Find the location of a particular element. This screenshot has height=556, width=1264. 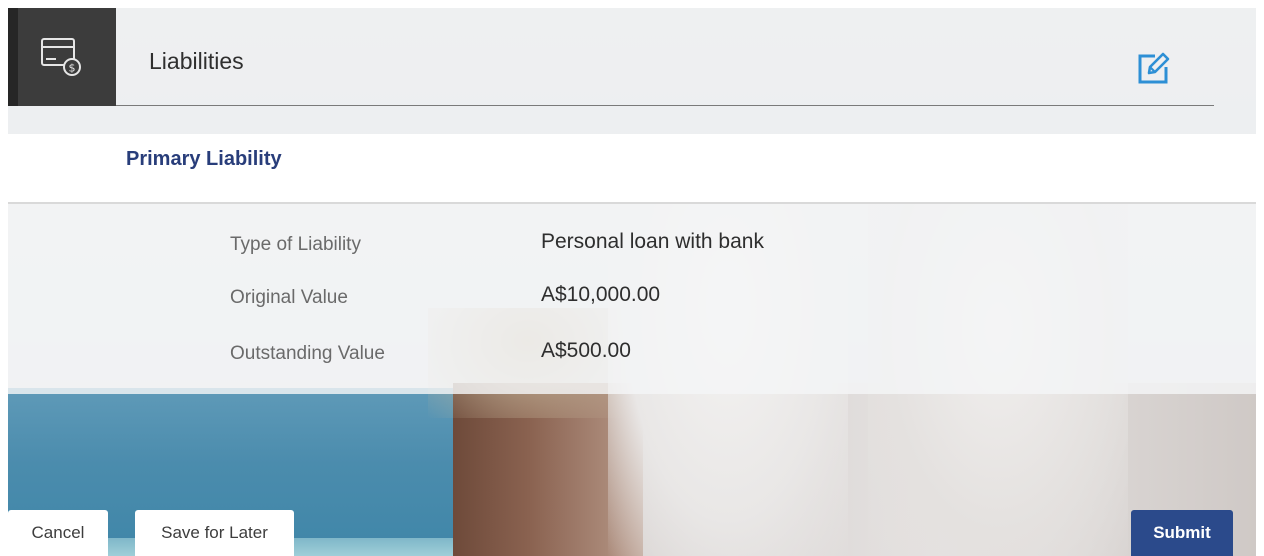

save-for-later-button: Save for Later is located at coordinates (214, 533).